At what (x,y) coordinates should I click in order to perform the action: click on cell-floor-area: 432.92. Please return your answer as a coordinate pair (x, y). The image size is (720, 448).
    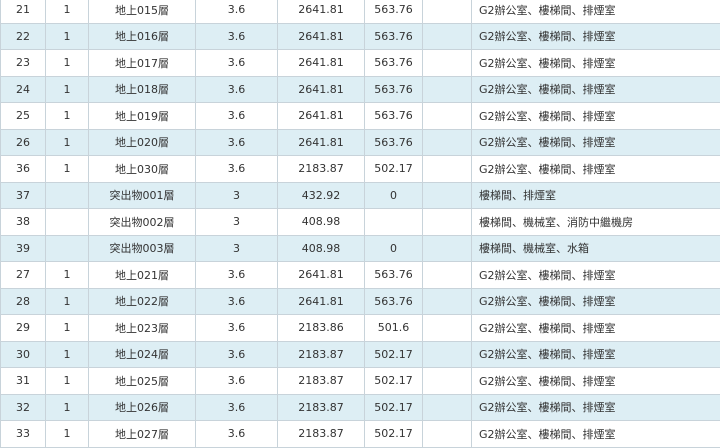
    Looking at the image, I should click on (321, 195).